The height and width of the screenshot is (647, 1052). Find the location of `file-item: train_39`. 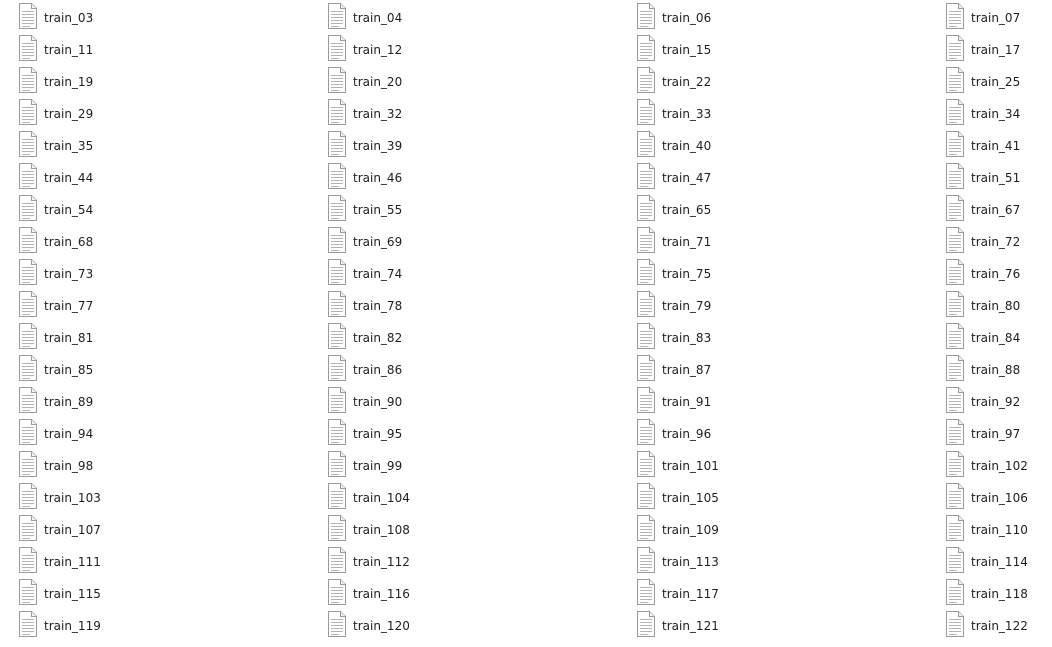

file-item: train_39 is located at coordinates (448, 146).